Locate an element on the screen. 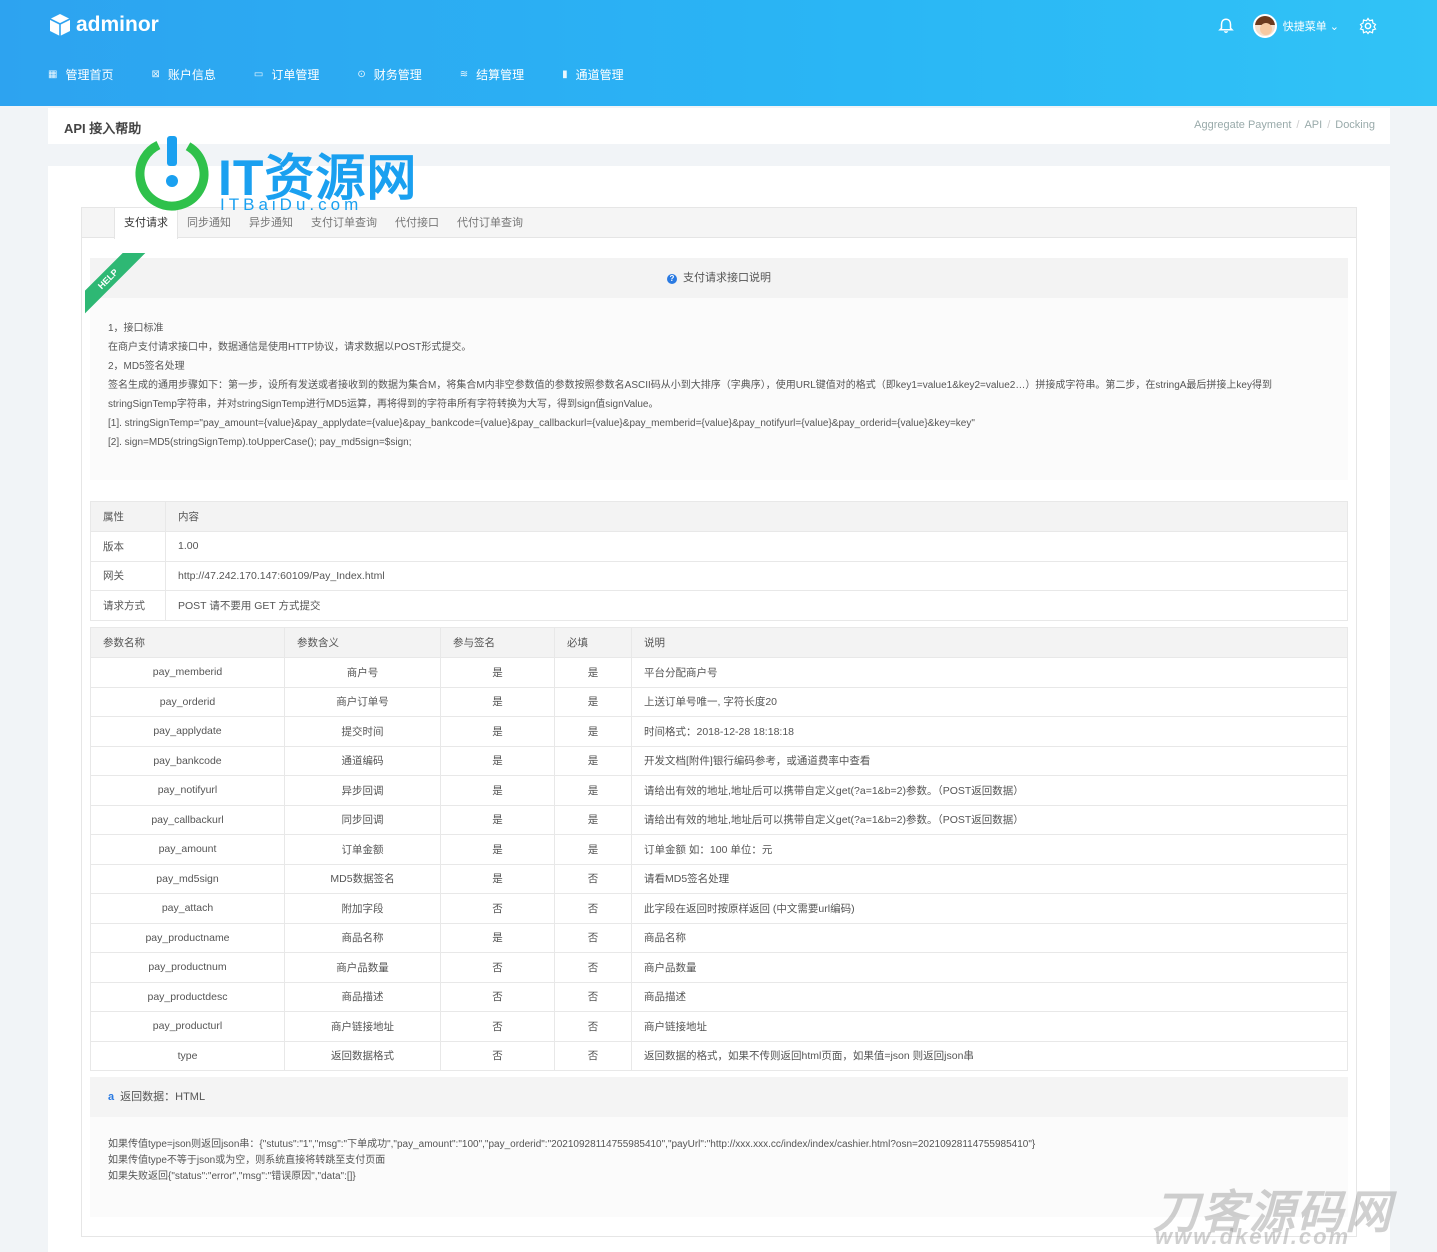 Image resolution: width=1437 pixels, height=1252 pixels. nav-item-label: 账户信息 is located at coordinates (191, 75).